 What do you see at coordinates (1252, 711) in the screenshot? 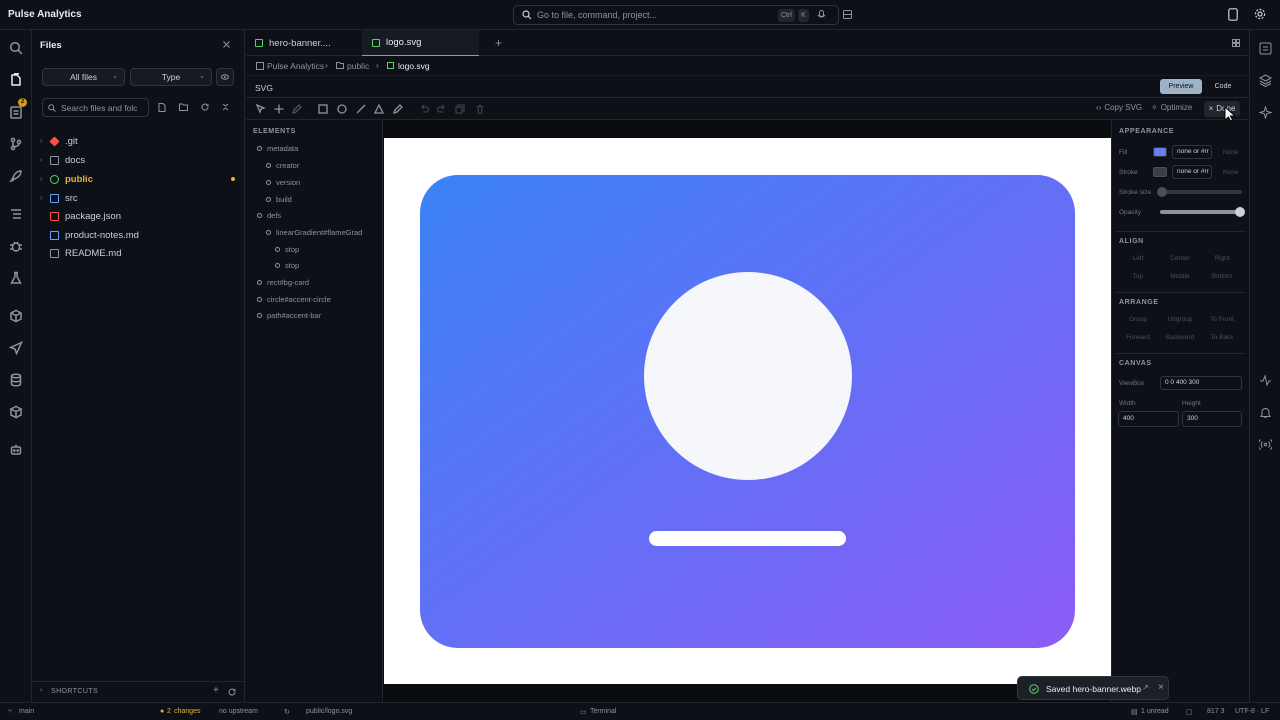
I see `encoding: UTF-8 · LF` at bounding box center [1252, 711].